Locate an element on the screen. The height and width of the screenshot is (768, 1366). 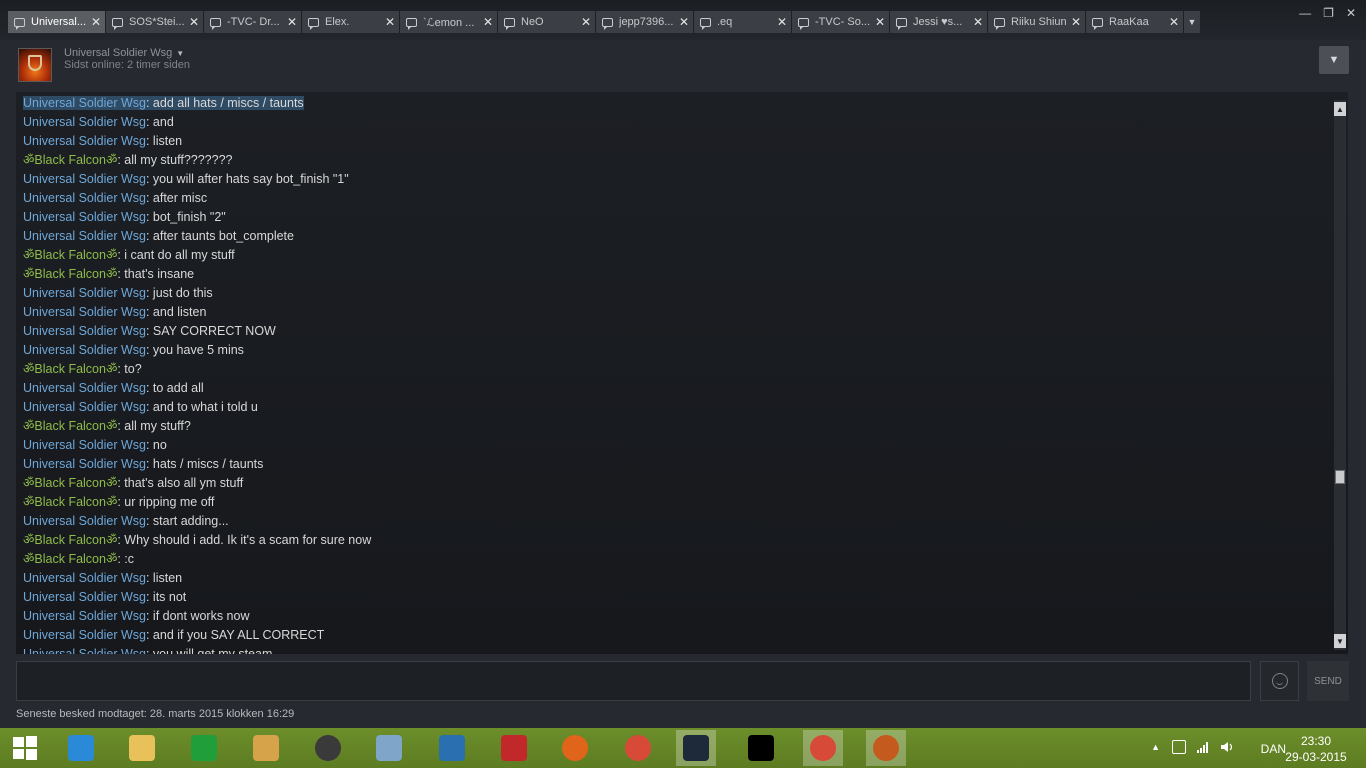
chat-tab: SOS*Stei... ✕ is located at coordinates (155, 22).